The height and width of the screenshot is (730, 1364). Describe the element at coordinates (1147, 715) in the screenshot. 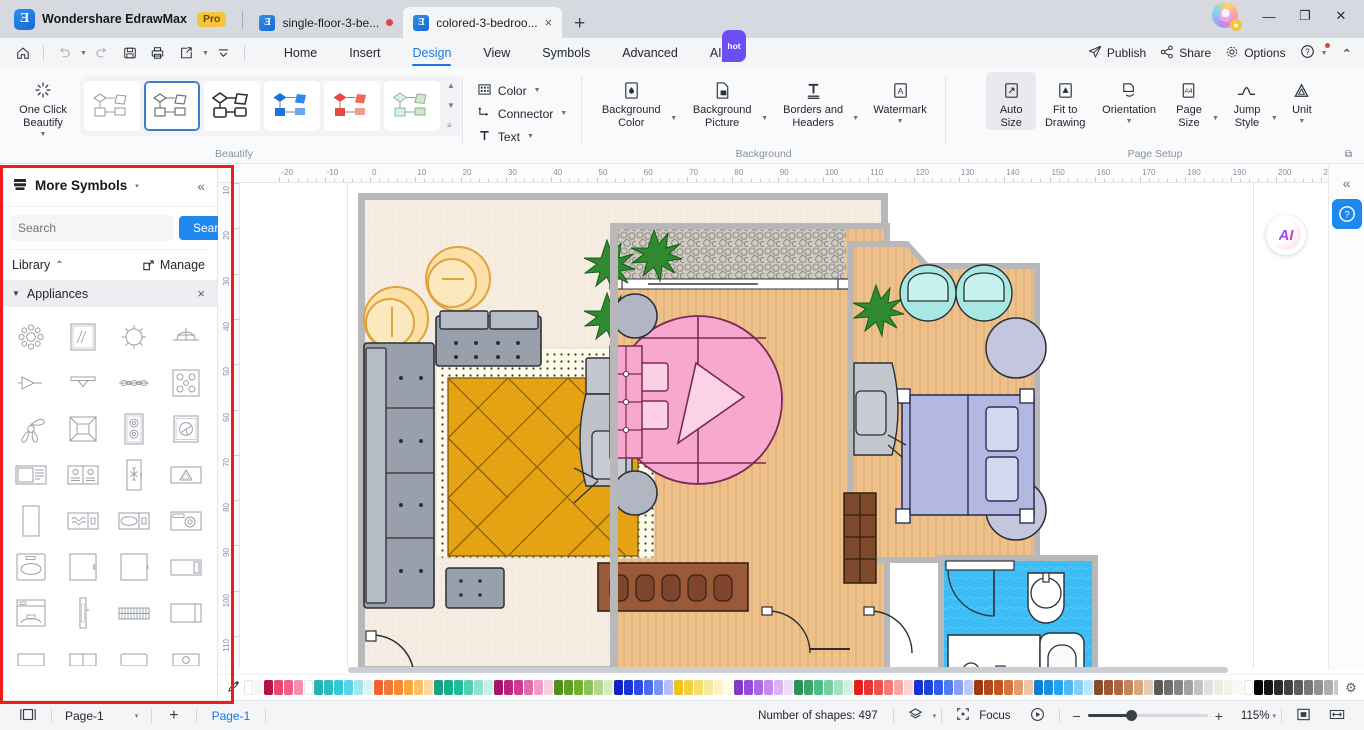

I see `zoom-track` at that location.